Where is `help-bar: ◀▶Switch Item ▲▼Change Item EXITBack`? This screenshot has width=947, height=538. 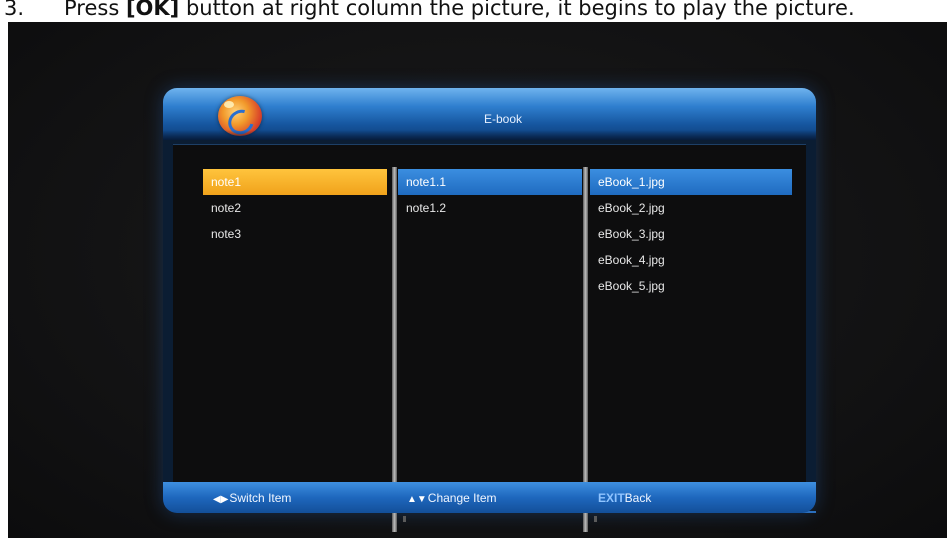
help-bar: ◀▶Switch Item ▲▼Change Item EXITBack is located at coordinates (489, 497).